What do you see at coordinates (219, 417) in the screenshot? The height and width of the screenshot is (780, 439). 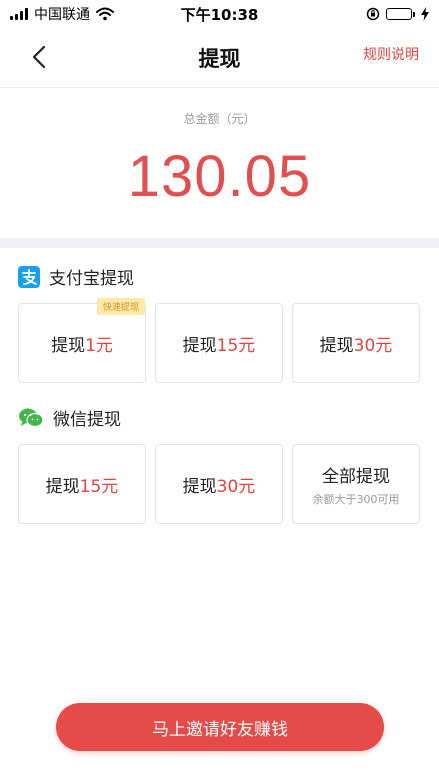 I see `wechat-header: 微信提现` at bounding box center [219, 417].